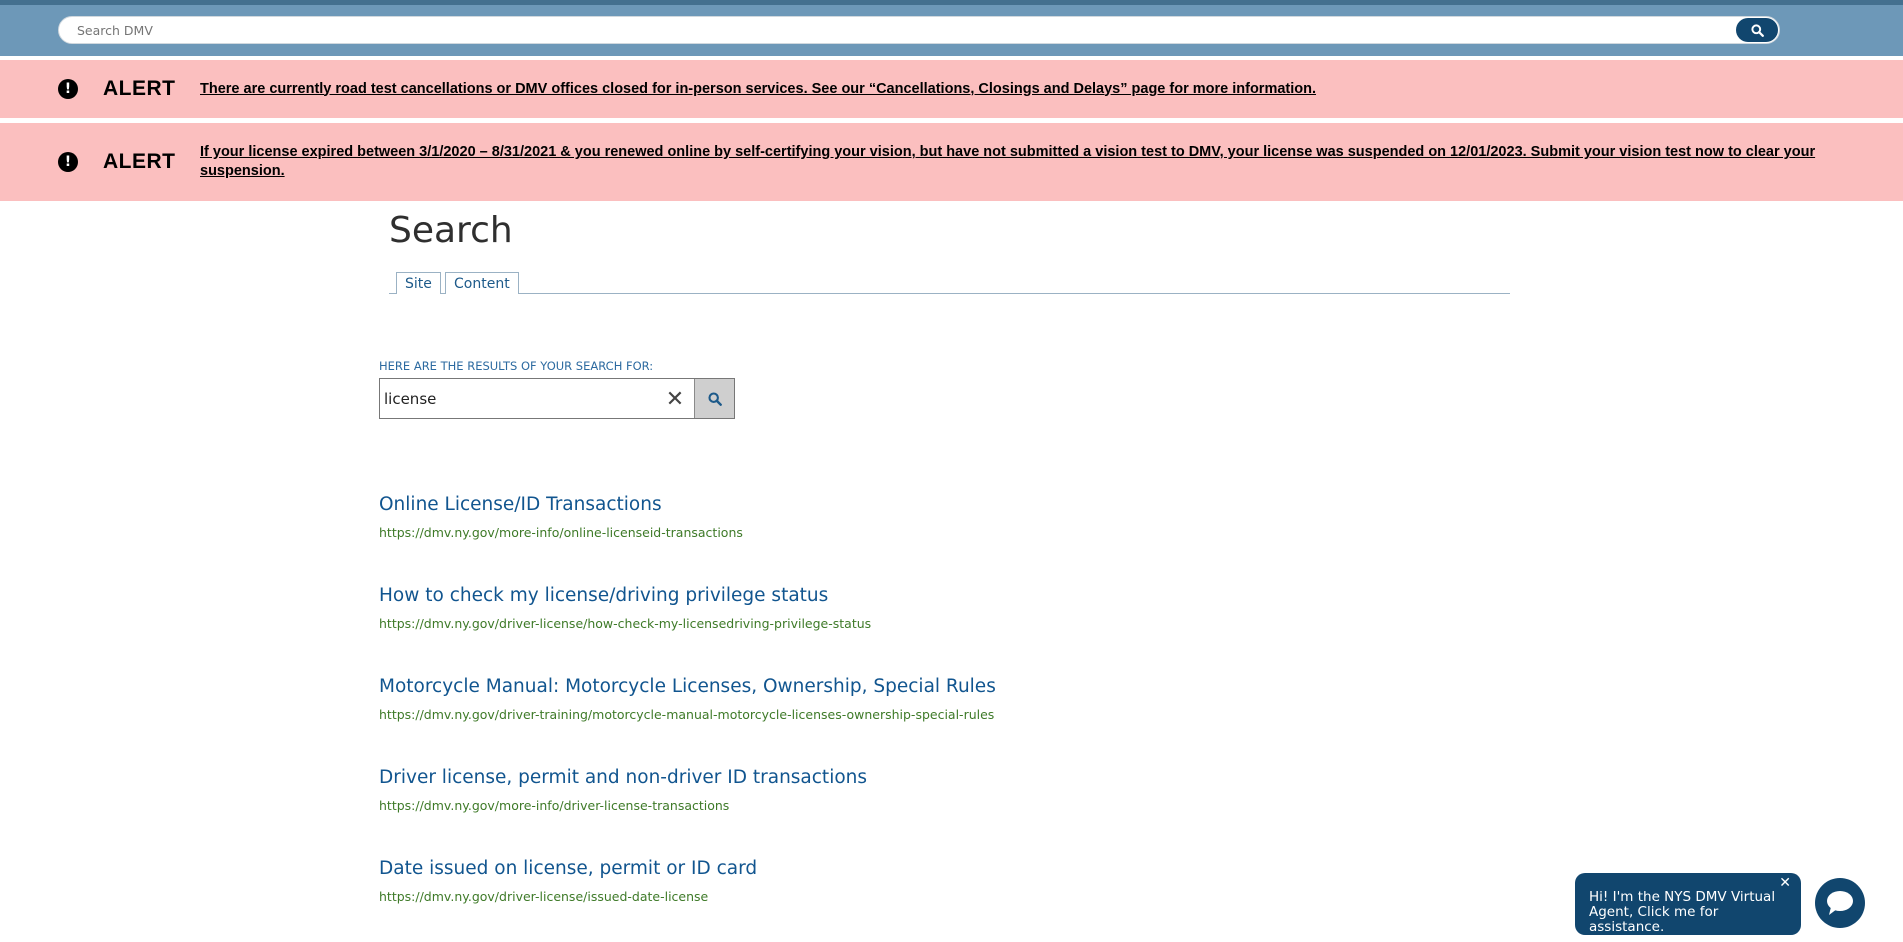  I want to click on site-search-box, so click(919, 30).